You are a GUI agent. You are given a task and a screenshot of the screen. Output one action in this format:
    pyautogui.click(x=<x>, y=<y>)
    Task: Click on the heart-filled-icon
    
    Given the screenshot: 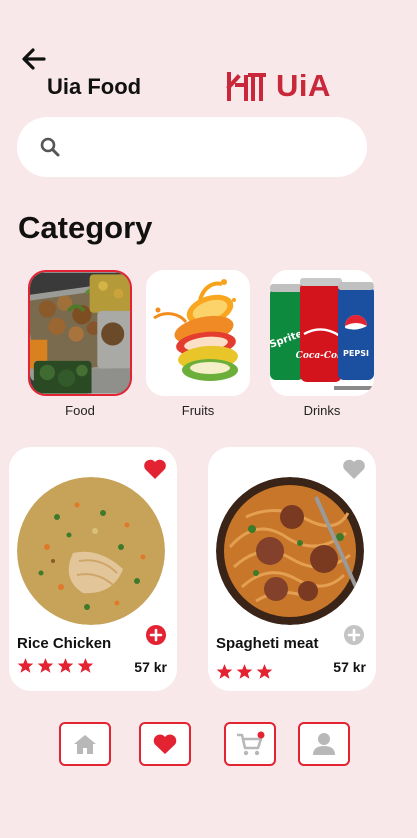 What is the action you would take?
    pyautogui.click(x=155, y=469)
    